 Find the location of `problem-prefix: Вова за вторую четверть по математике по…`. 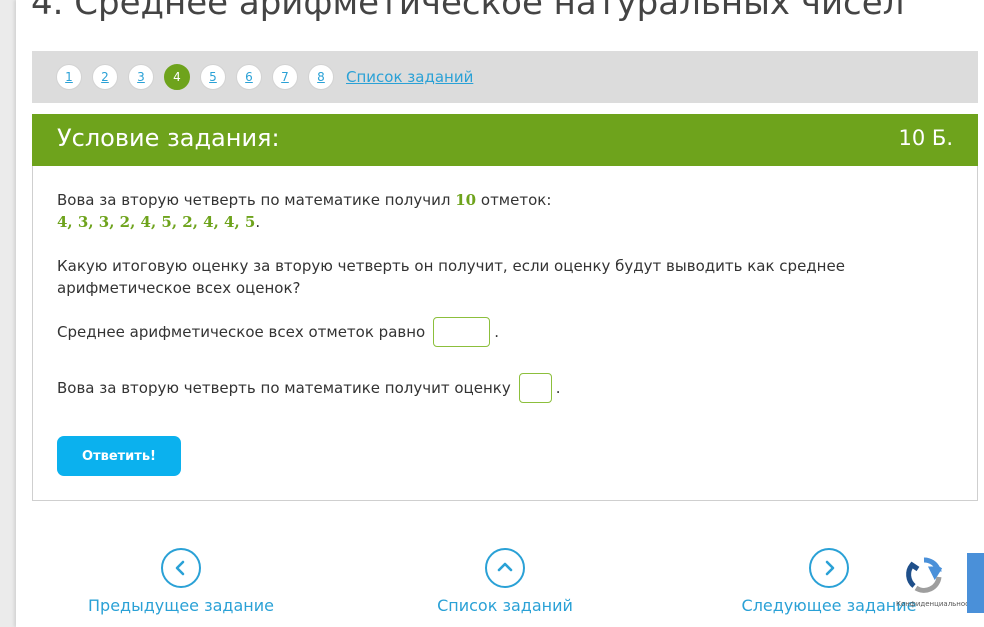

problem-prefix: Вова за вторую четверть по математике по… is located at coordinates (254, 200).